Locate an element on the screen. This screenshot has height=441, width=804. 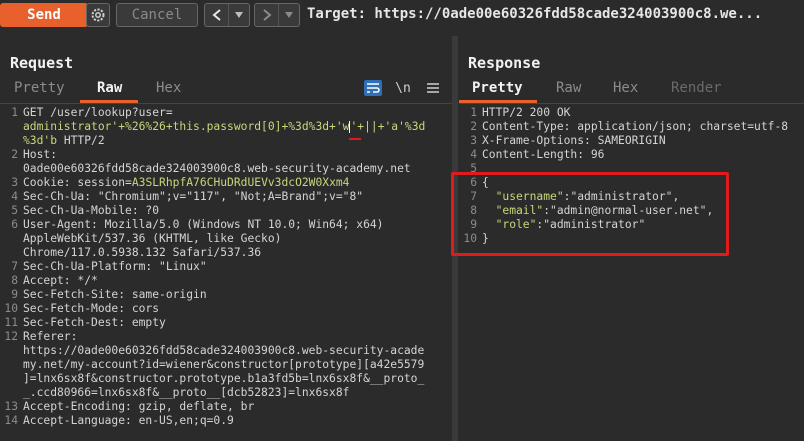
line-text: Host: is located at coordinates (40, 155).